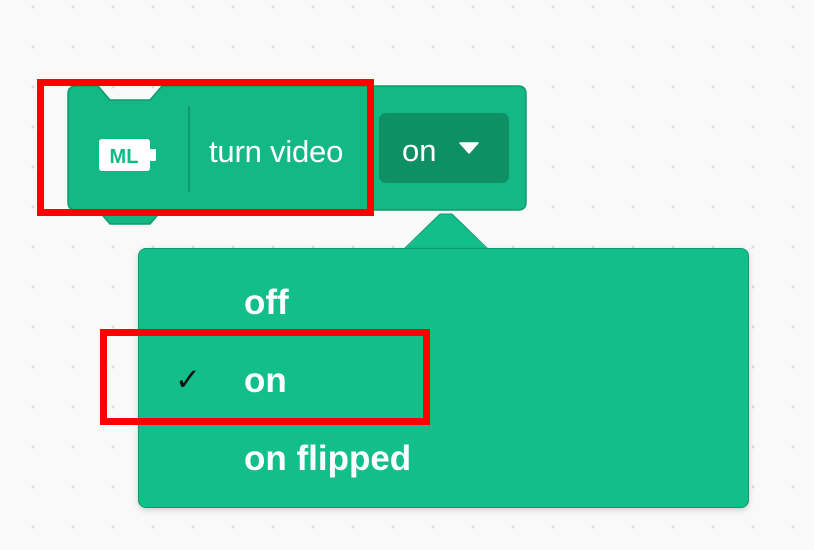 Image resolution: width=814 pixels, height=550 pixels. I want to click on menu-pointer, so click(446, 231).